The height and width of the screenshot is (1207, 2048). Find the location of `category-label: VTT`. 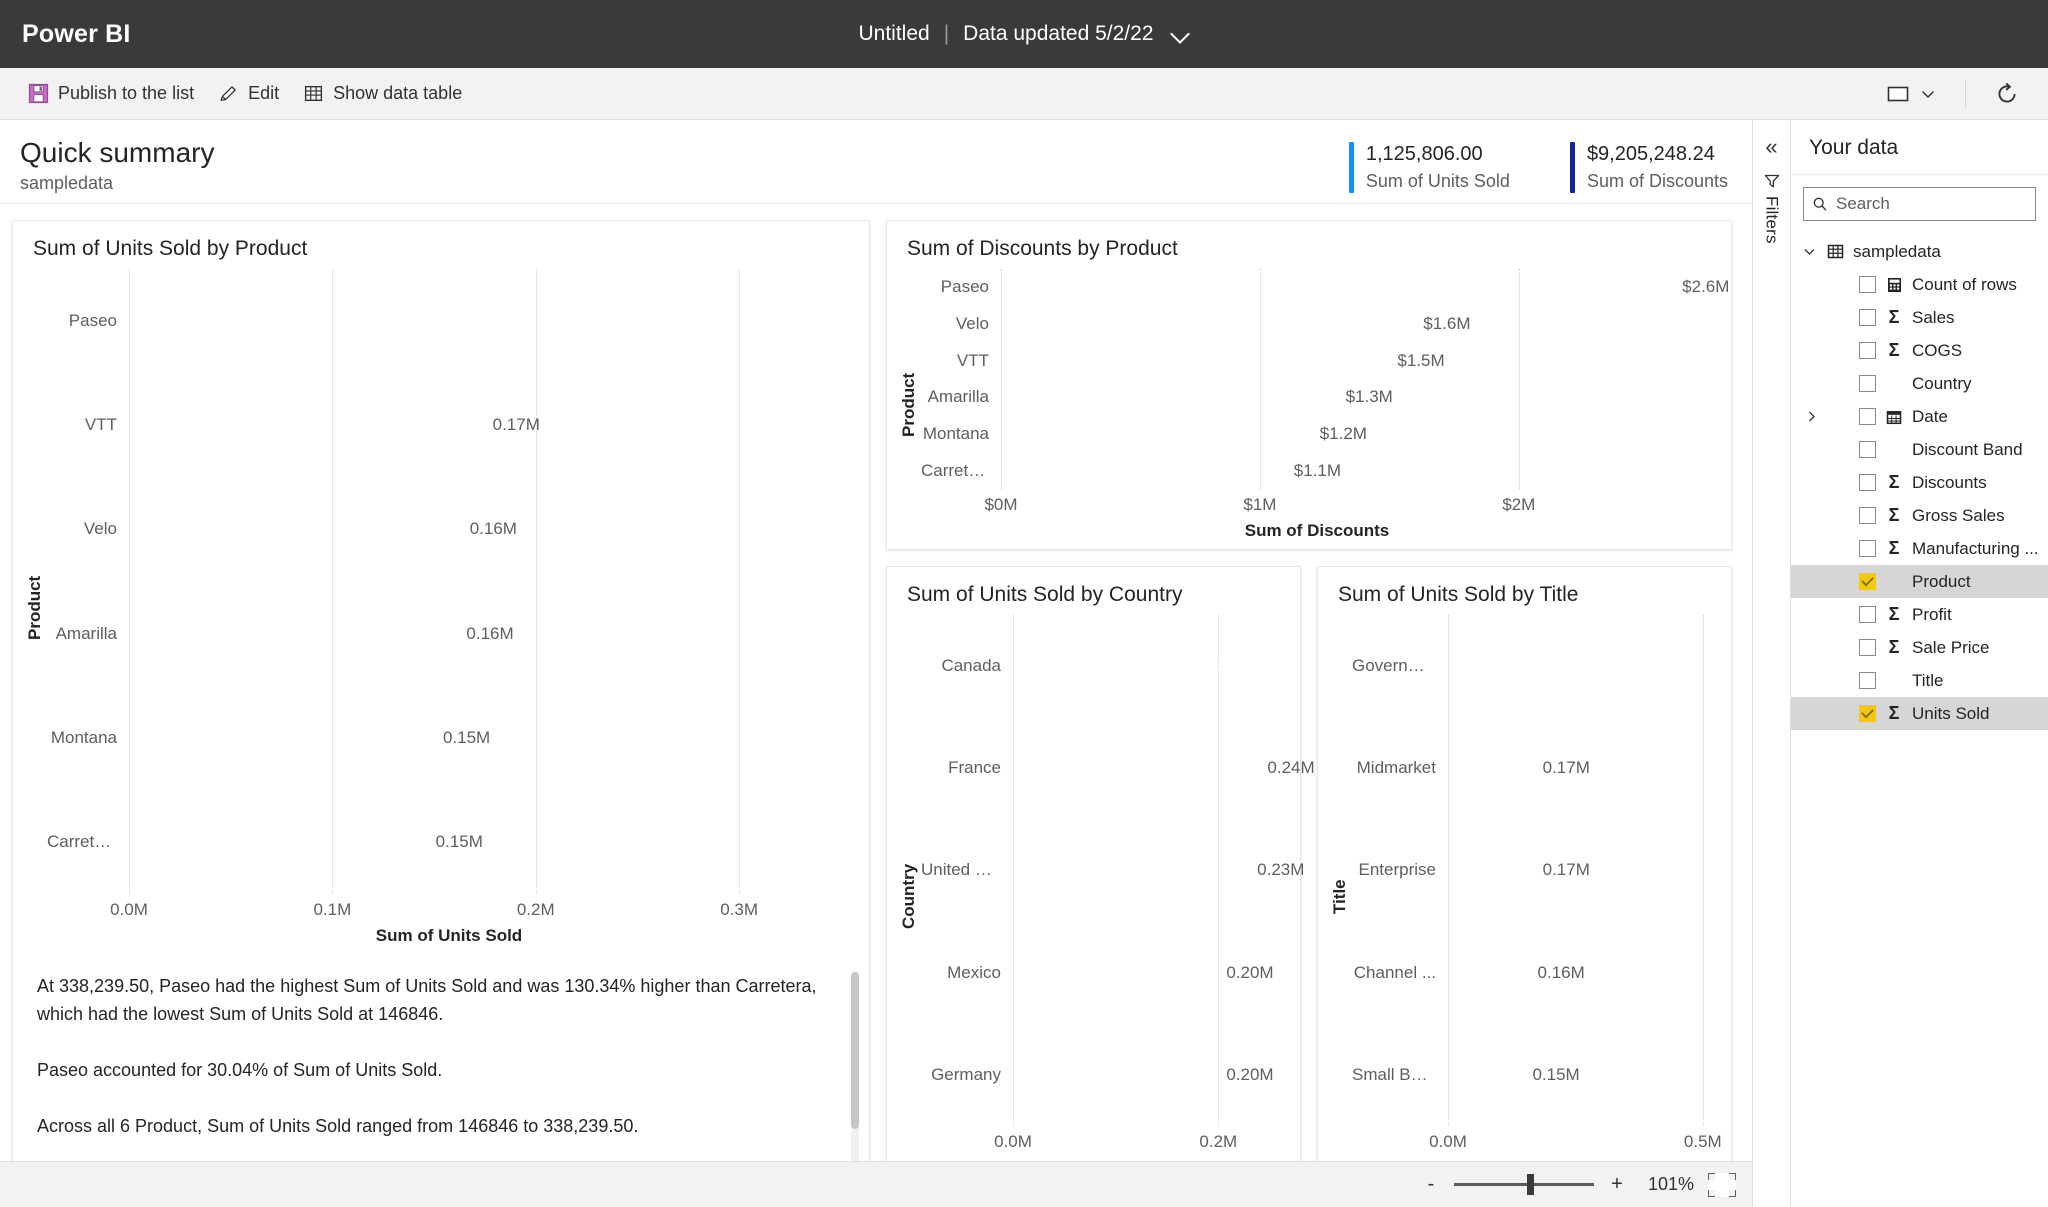

category-label: VTT is located at coordinates (100, 425).